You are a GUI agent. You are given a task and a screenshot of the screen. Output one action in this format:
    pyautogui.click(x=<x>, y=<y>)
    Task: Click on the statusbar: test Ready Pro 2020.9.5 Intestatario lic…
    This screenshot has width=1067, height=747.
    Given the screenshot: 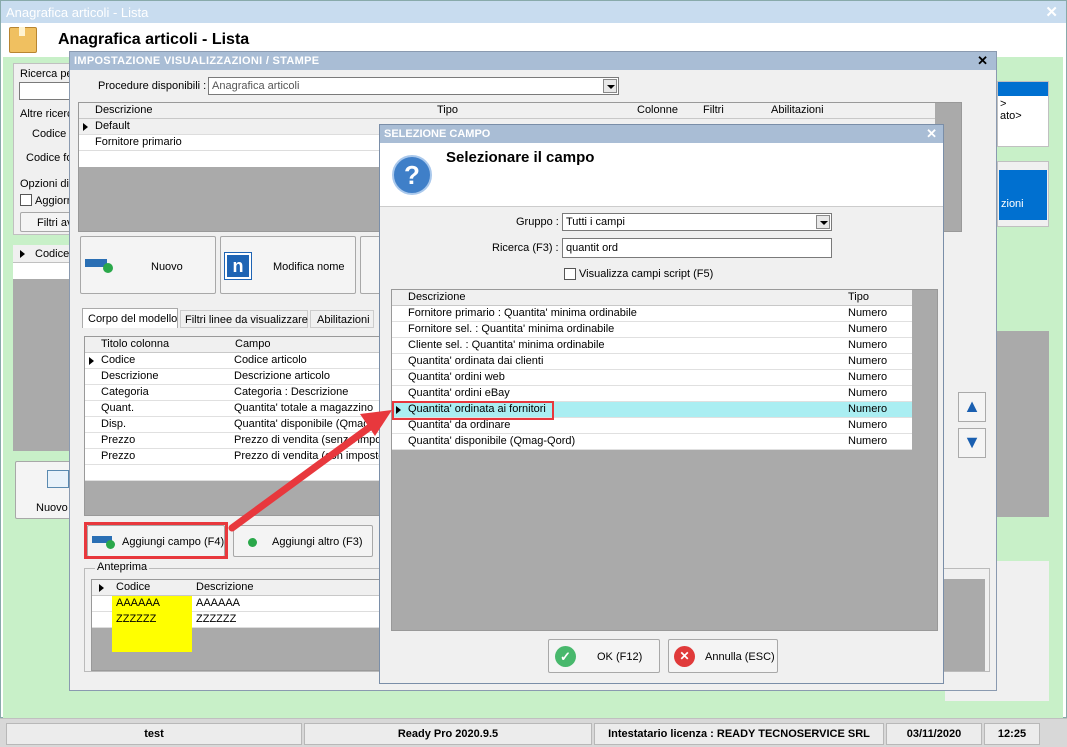 What is the action you would take?
    pyautogui.click(x=533, y=732)
    